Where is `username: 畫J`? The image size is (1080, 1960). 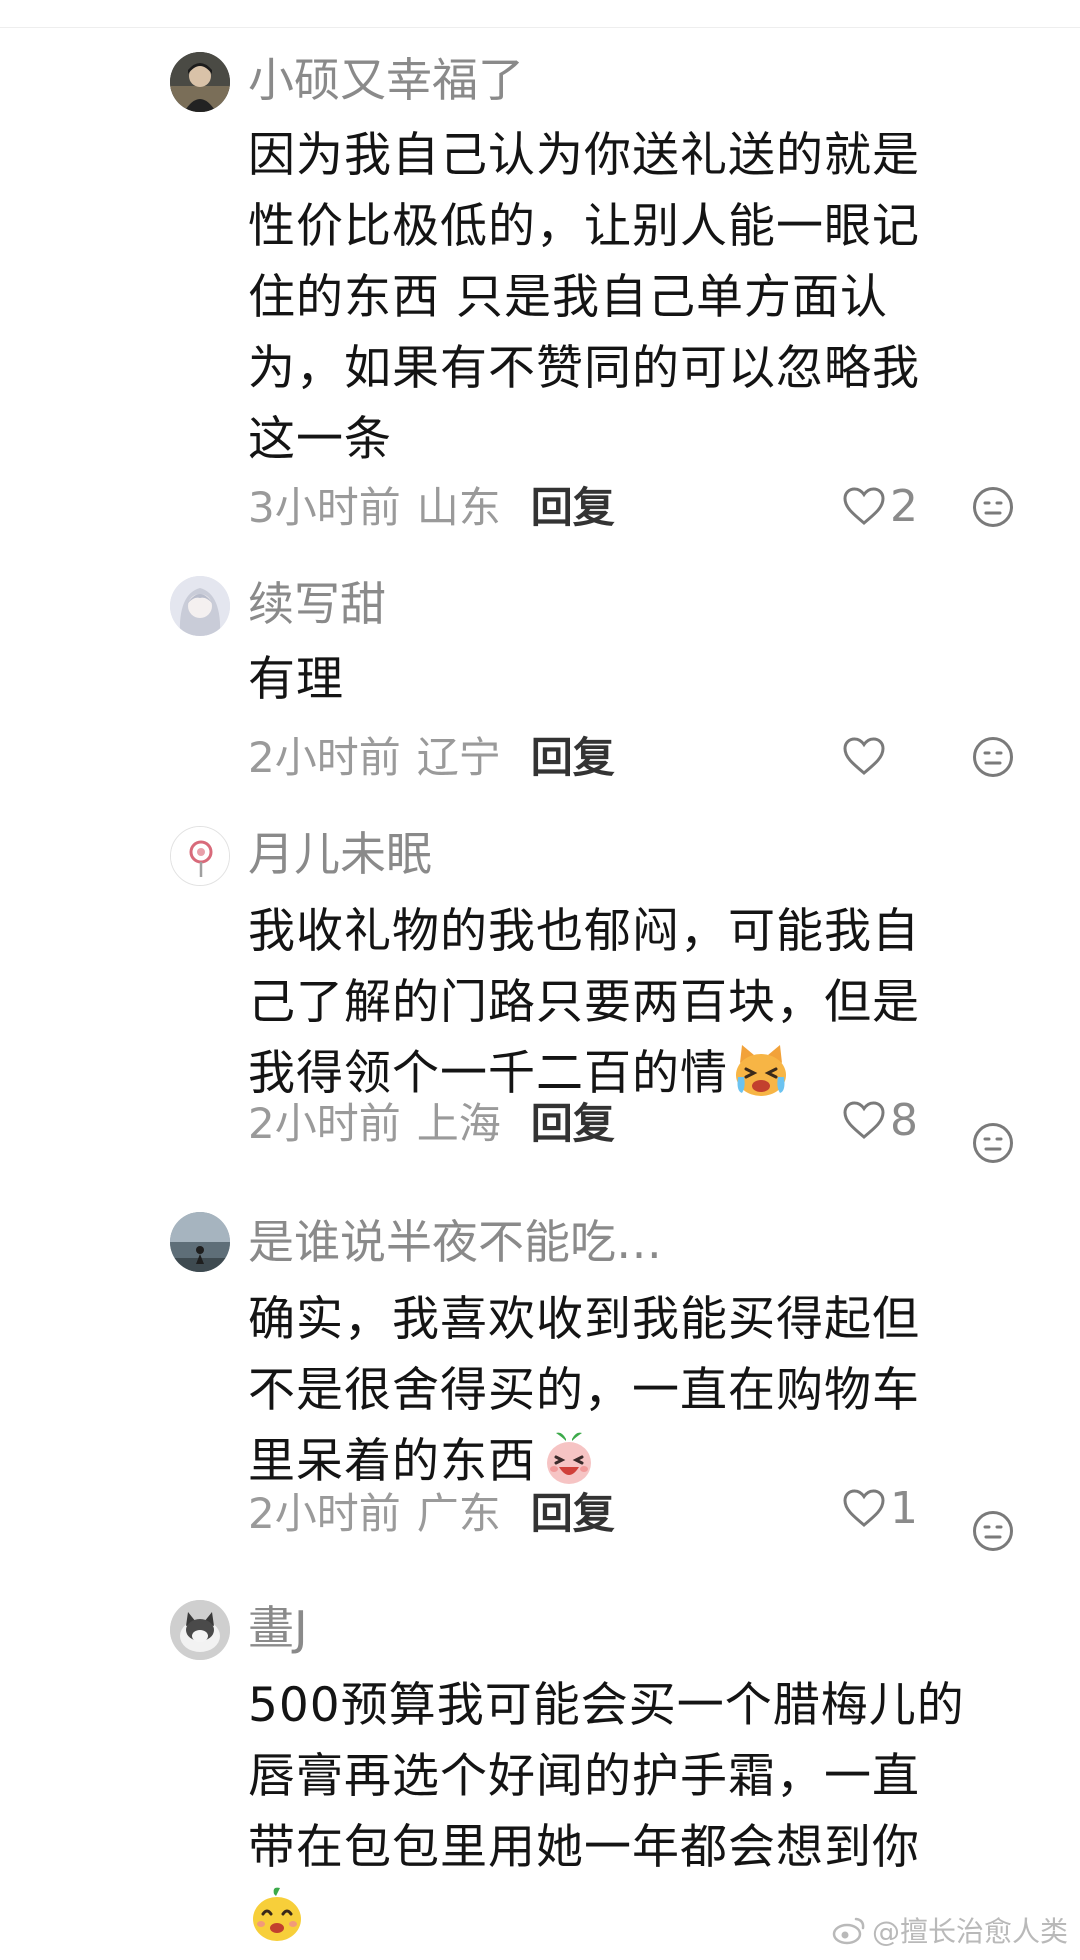
username: 畫J is located at coordinates (278, 1628).